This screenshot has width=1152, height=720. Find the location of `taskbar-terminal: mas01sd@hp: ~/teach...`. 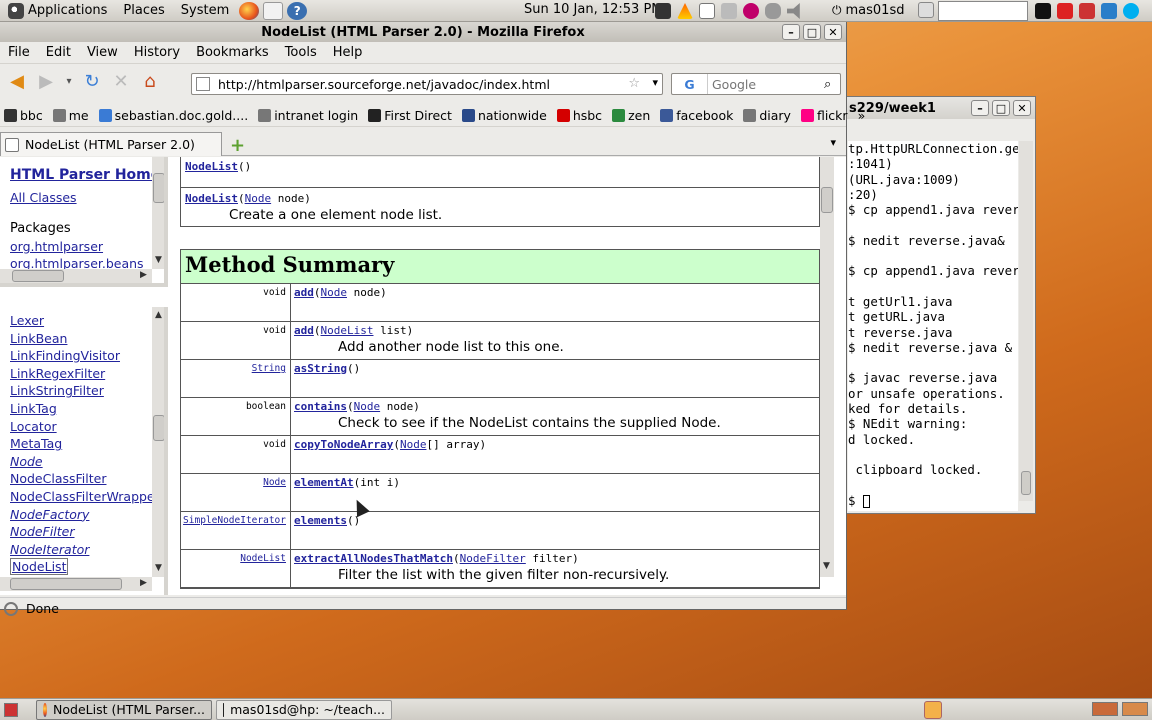

taskbar-terminal: mas01sd@hp: ~/teach... is located at coordinates (304, 709).